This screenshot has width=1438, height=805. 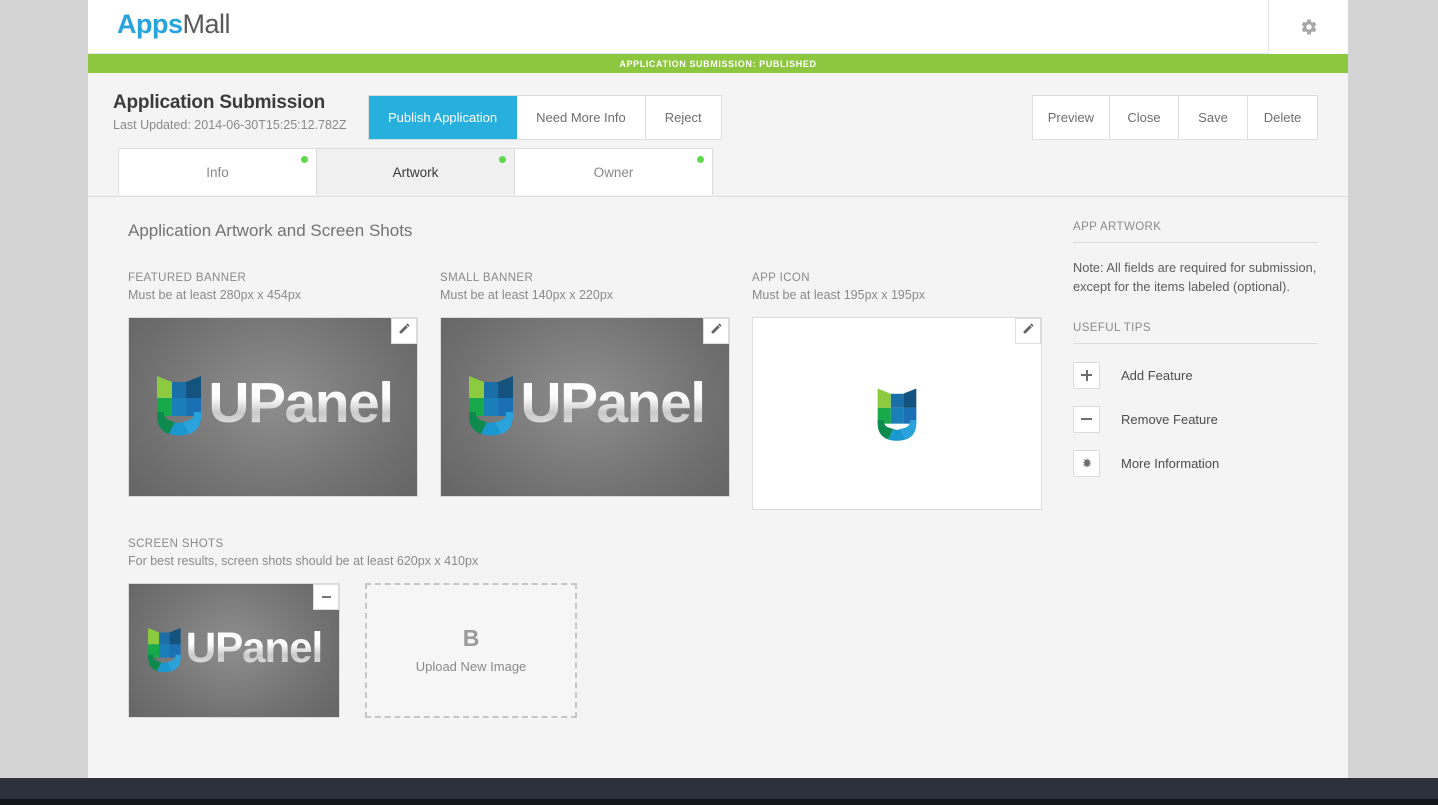 I want to click on small-banner-requirement: Must be at least 140px x 220px, so click(x=527, y=295).